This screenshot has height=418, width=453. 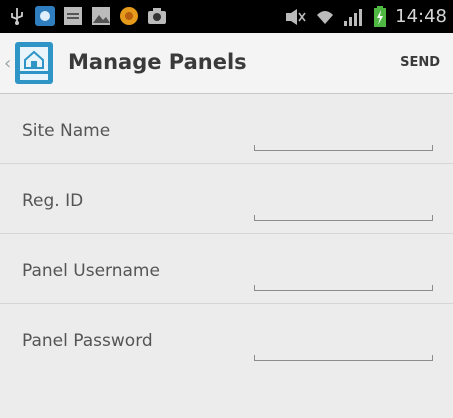 What do you see at coordinates (66, 131) in the screenshot?
I see `site-name-label: Site Name` at bounding box center [66, 131].